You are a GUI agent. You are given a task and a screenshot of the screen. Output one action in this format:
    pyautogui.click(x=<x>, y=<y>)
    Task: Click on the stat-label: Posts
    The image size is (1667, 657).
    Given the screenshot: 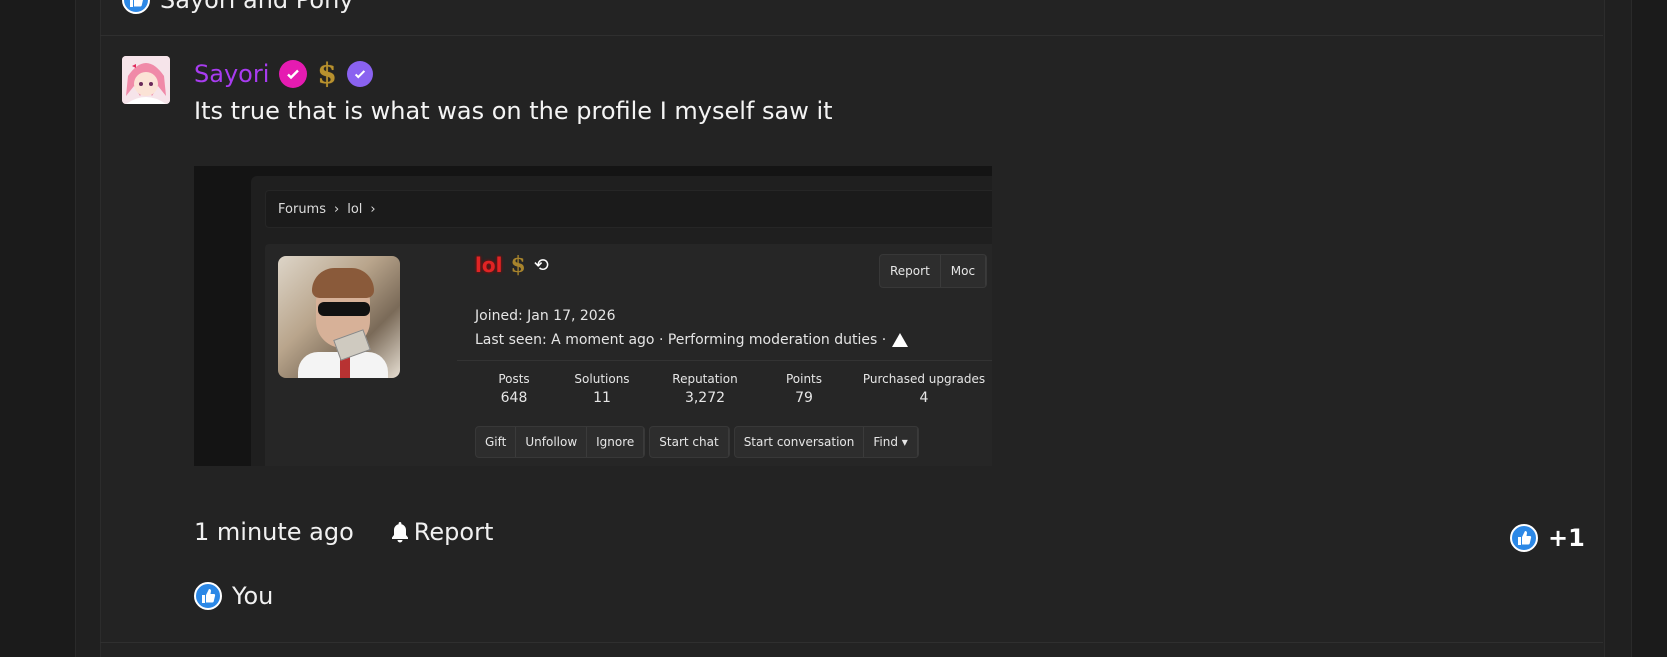 What is the action you would take?
    pyautogui.click(x=514, y=379)
    